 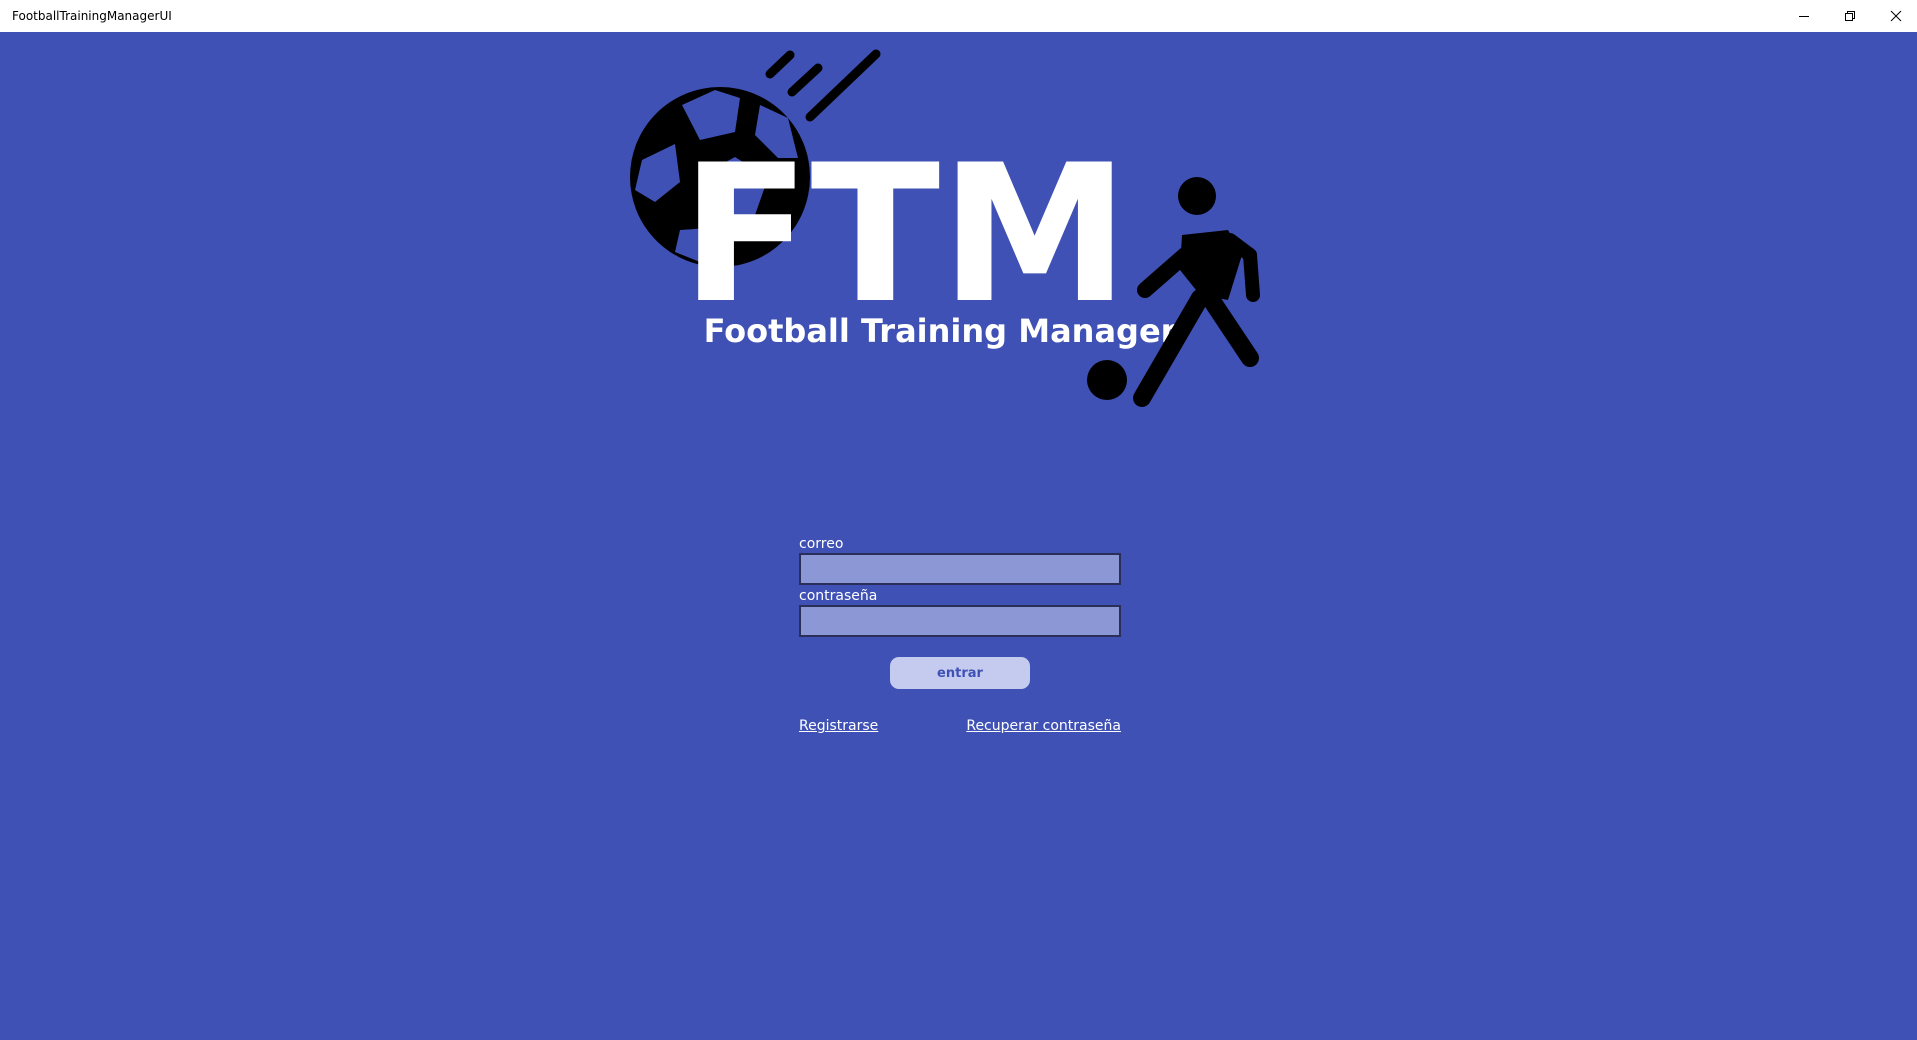 I want to click on email-label: correo, so click(x=821, y=544).